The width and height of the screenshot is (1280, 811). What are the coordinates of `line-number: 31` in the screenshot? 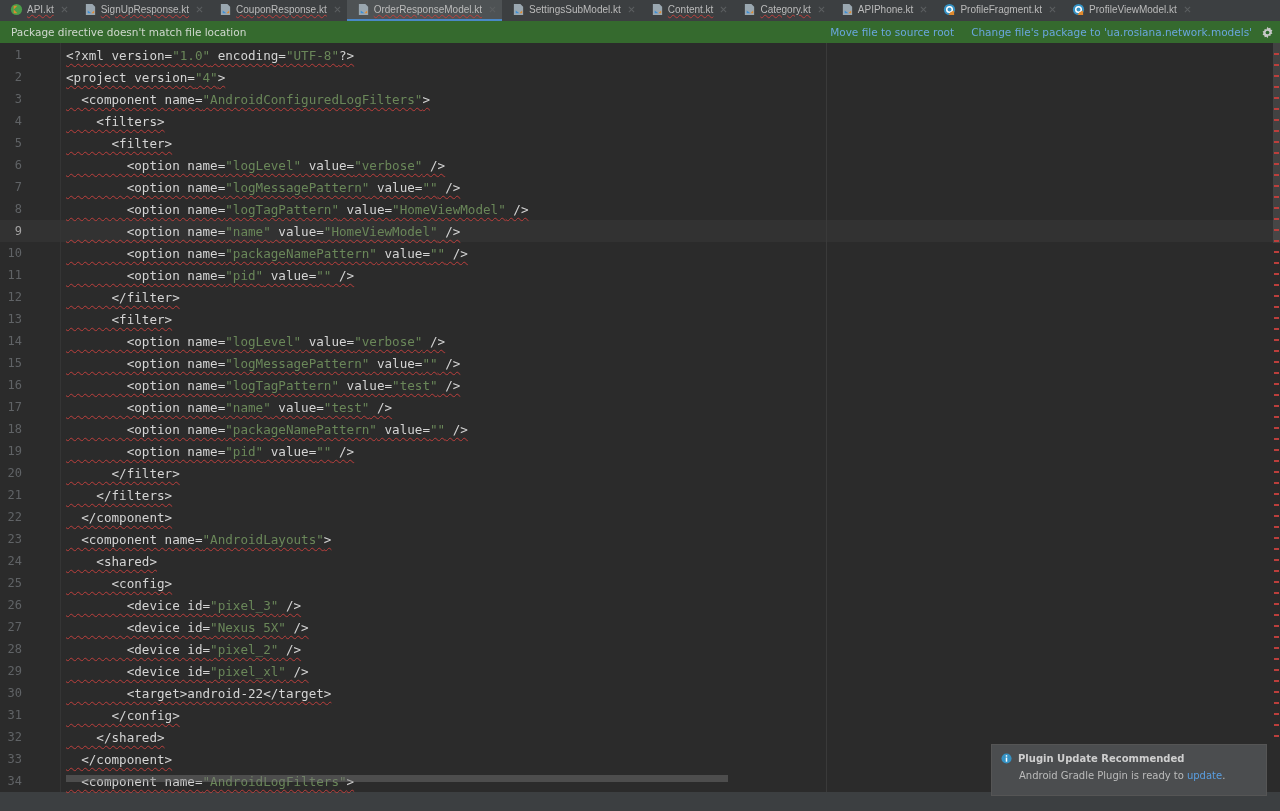 It's located at (14, 715).